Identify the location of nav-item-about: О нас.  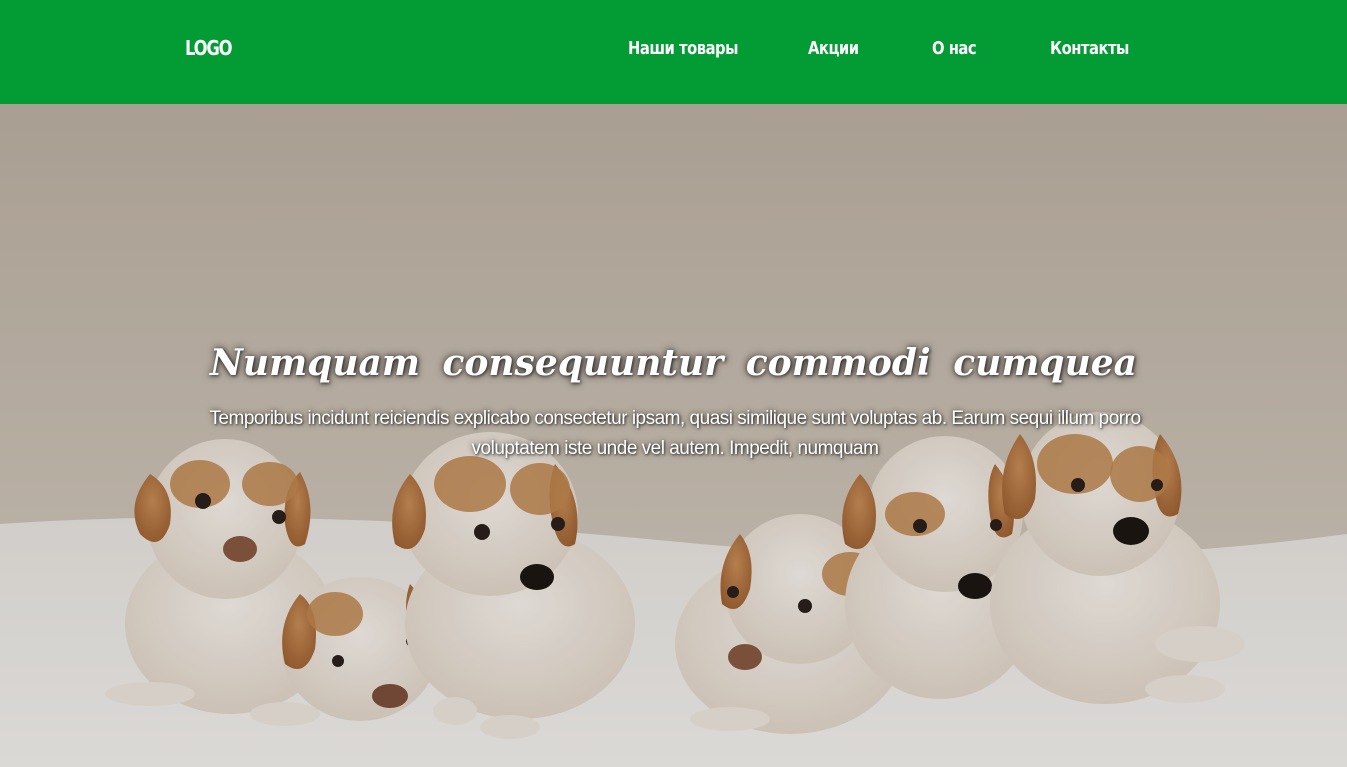
(954, 48).